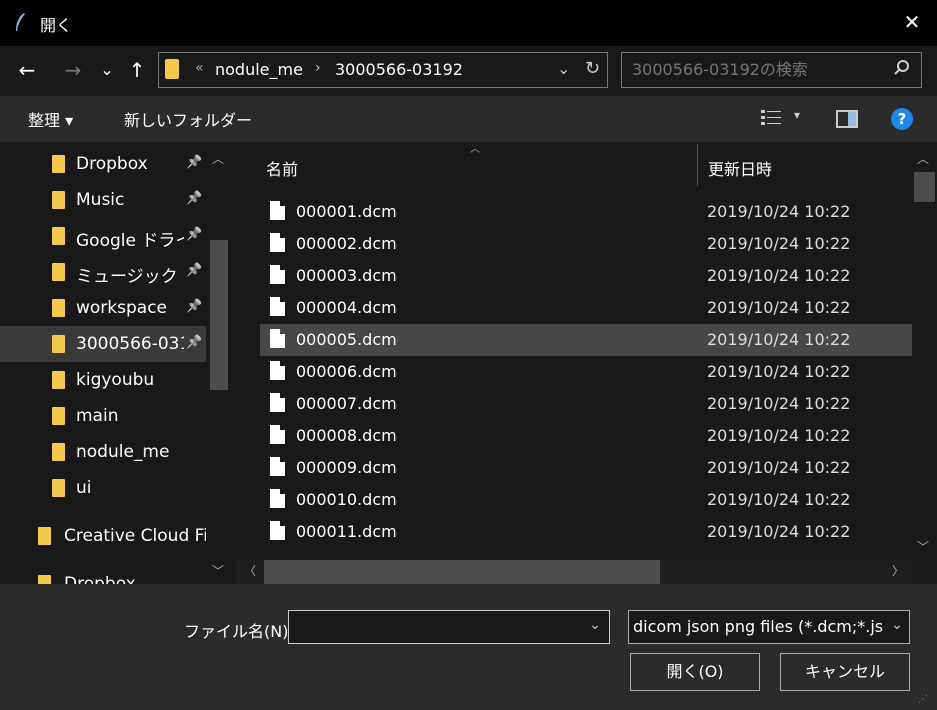 The width and height of the screenshot is (937, 710). I want to click on scroll-right-icon: 〉, so click(898, 570).